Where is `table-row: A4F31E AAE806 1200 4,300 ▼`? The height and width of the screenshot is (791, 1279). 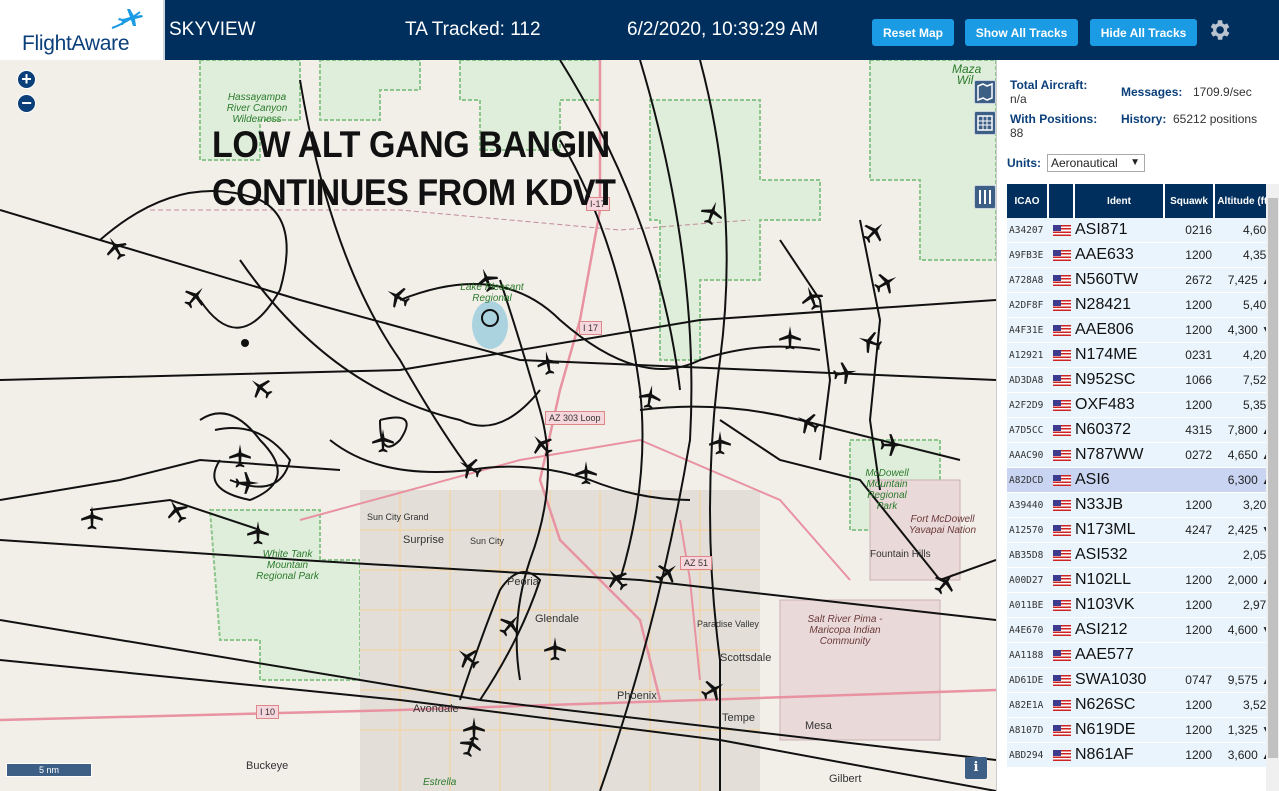
table-row: A4F31E AAE806 1200 4,300 ▼ is located at coordinates (1140, 330).